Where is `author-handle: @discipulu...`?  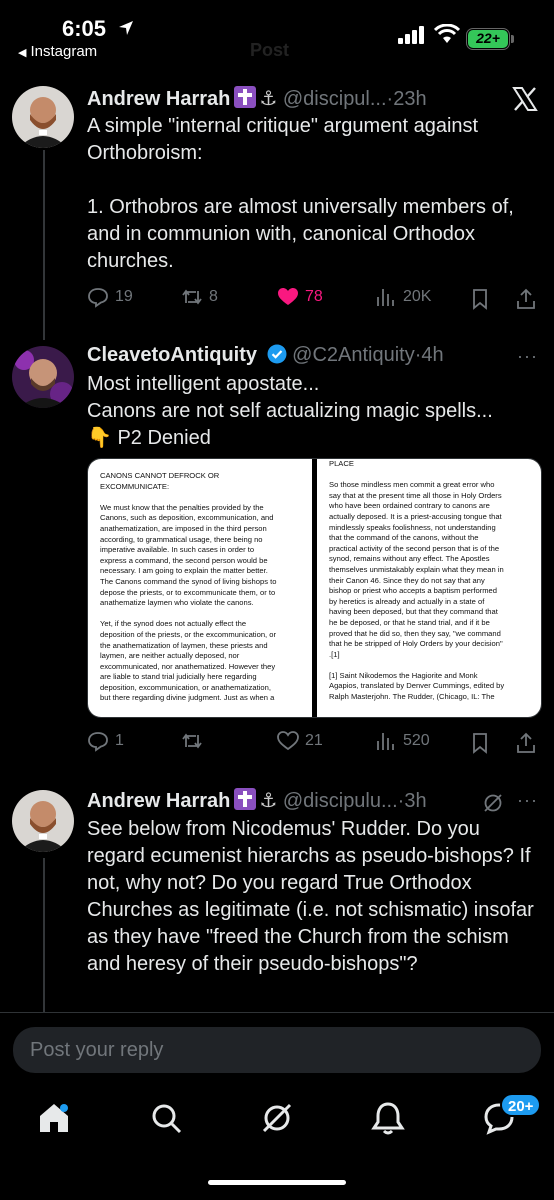
author-handle: @discipulu... is located at coordinates (340, 801).